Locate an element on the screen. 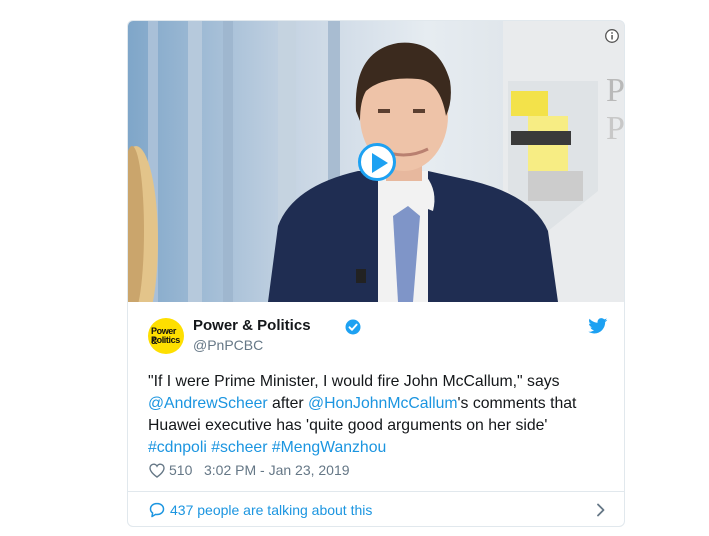 Image resolution: width=709 pixels, height=536 pixels. tweet-text-connector: after is located at coordinates (288, 403).